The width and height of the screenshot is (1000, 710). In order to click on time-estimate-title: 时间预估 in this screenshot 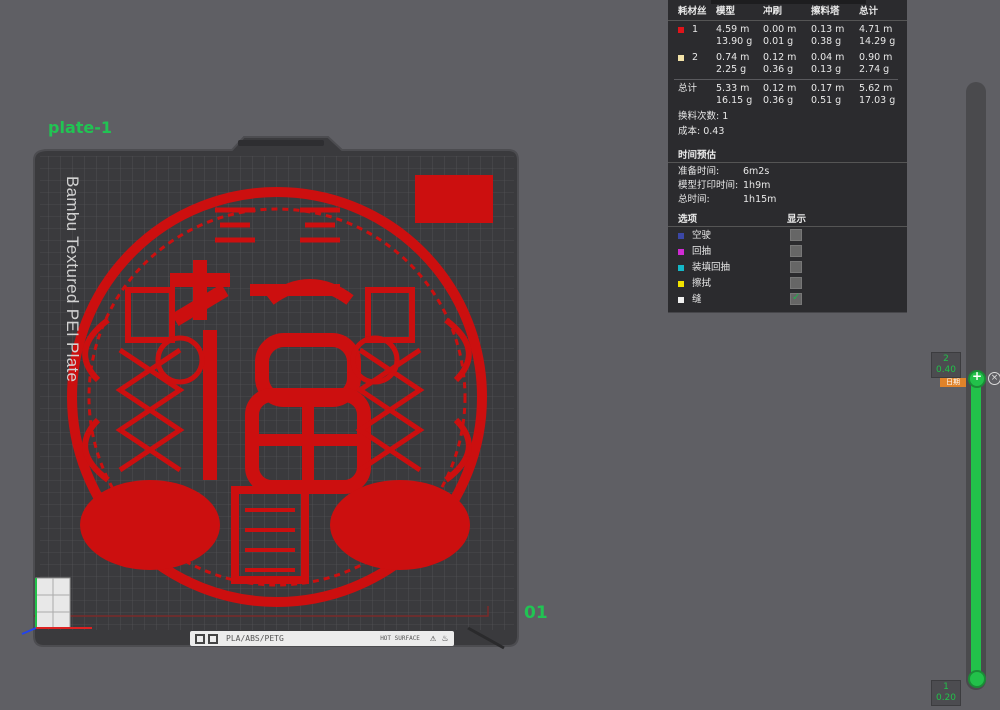, I will do `click(697, 155)`.